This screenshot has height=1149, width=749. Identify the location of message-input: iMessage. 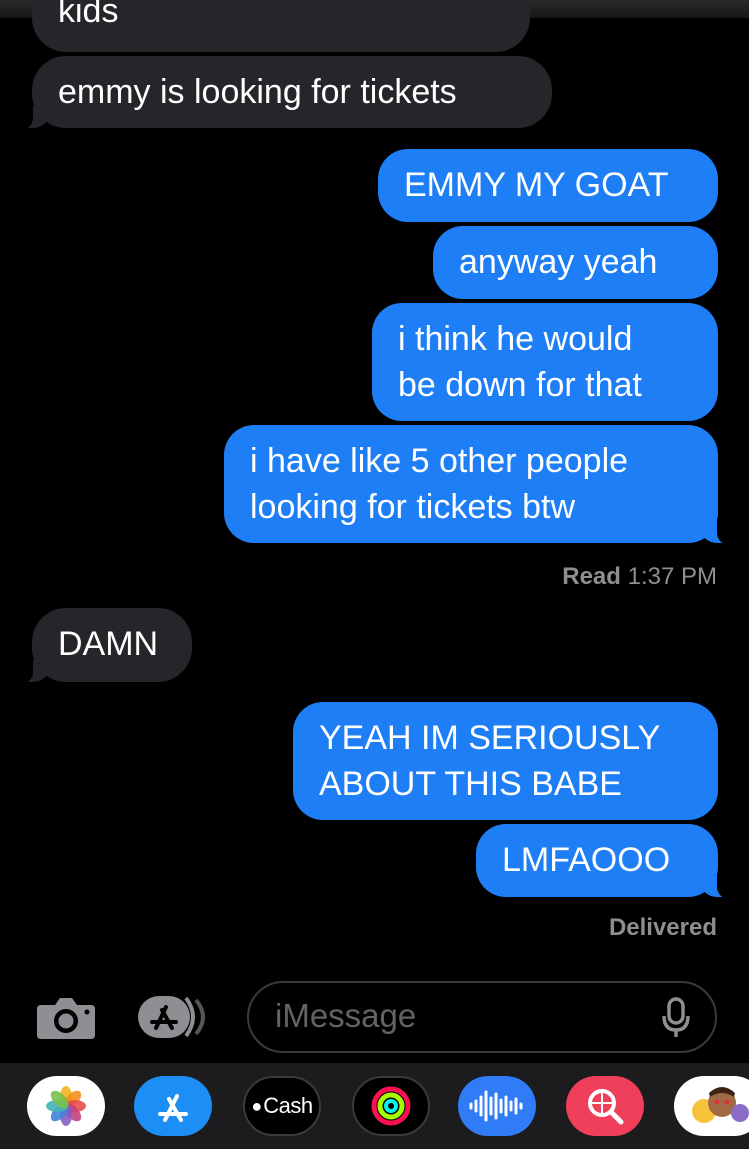
(482, 1017).